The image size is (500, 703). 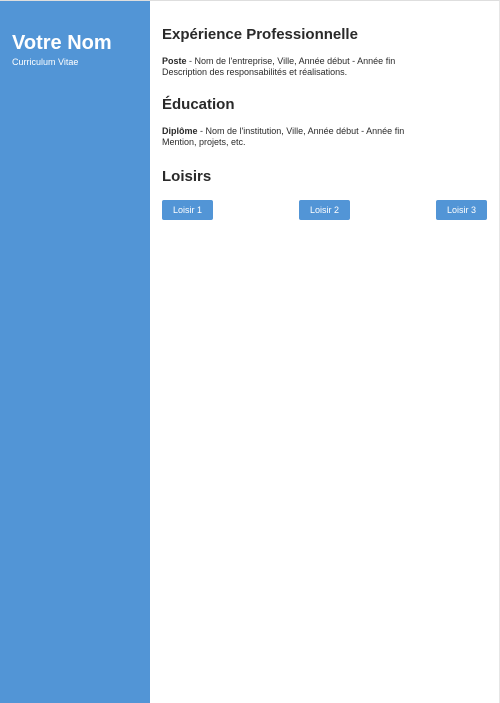 What do you see at coordinates (204, 142) in the screenshot?
I see `education-description: Mention, projets, etc.` at bounding box center [204, 142].